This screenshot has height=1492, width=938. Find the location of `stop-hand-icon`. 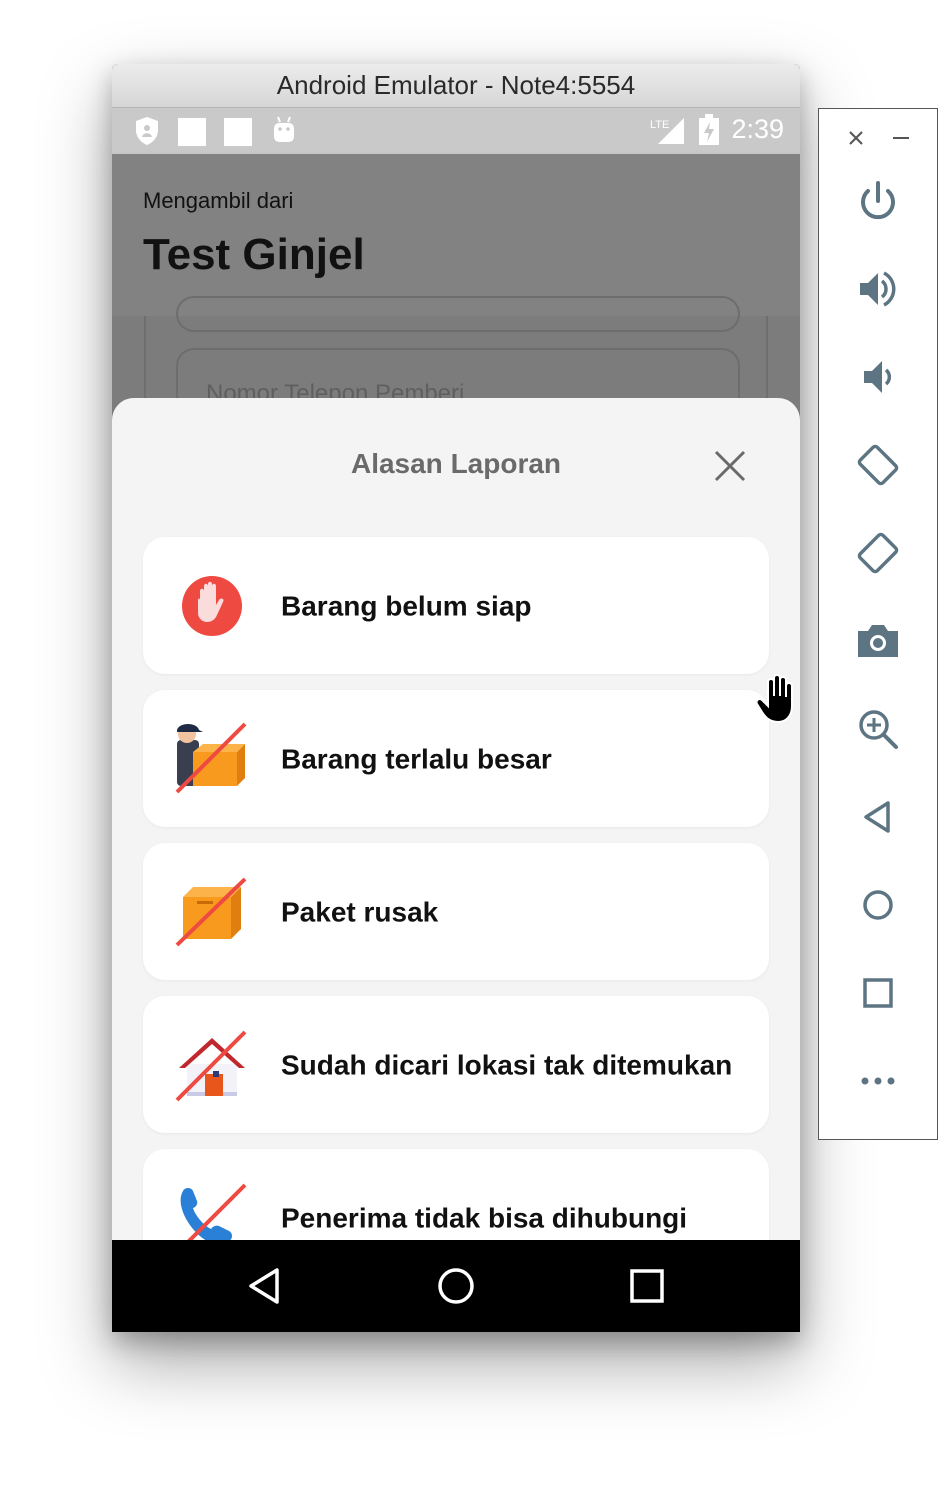

stop-hand-icon is located at coordinates (212, 606).